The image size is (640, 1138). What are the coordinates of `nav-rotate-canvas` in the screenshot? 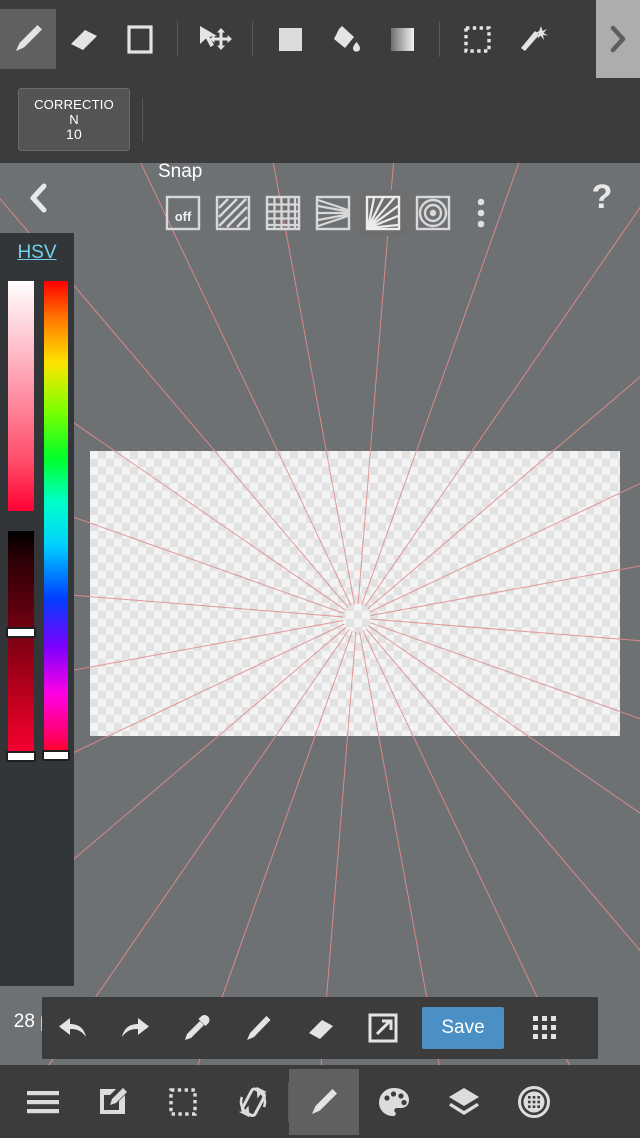 It's located at (253, 1102).